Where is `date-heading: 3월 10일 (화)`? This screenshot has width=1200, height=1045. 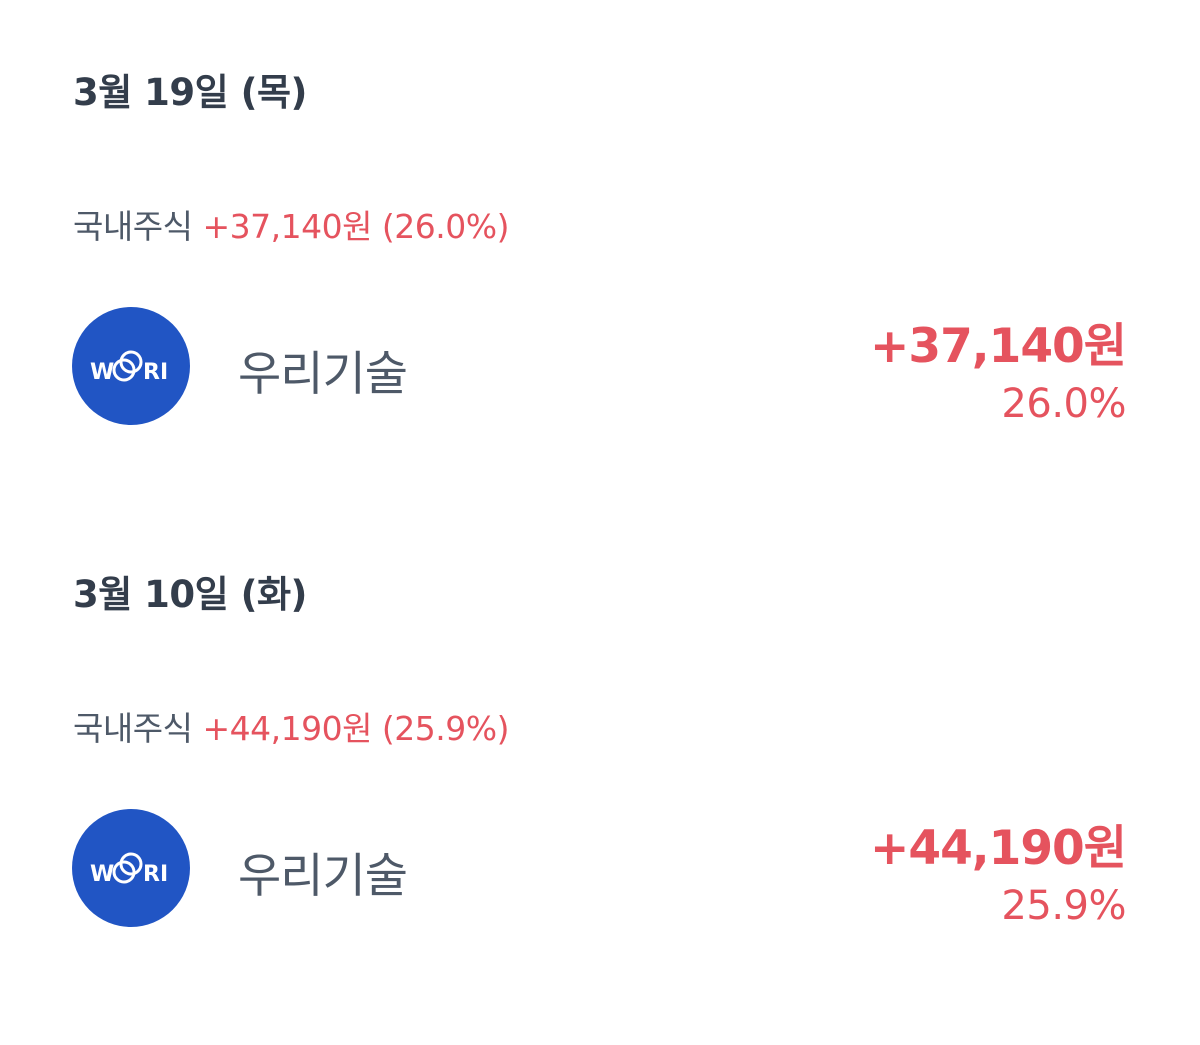
date-heading: 3월 10일 (화) is located at coordinates (190, 594).